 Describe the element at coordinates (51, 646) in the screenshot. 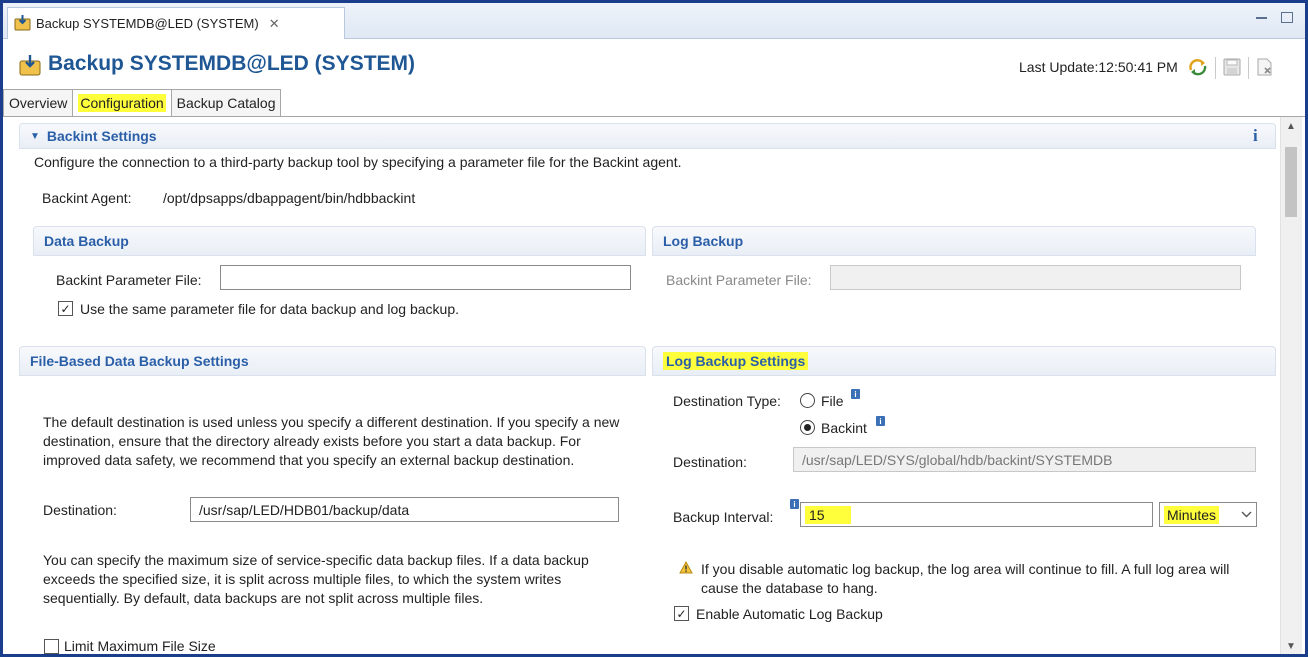

I see `limit-file-size-checkbox` at that location.